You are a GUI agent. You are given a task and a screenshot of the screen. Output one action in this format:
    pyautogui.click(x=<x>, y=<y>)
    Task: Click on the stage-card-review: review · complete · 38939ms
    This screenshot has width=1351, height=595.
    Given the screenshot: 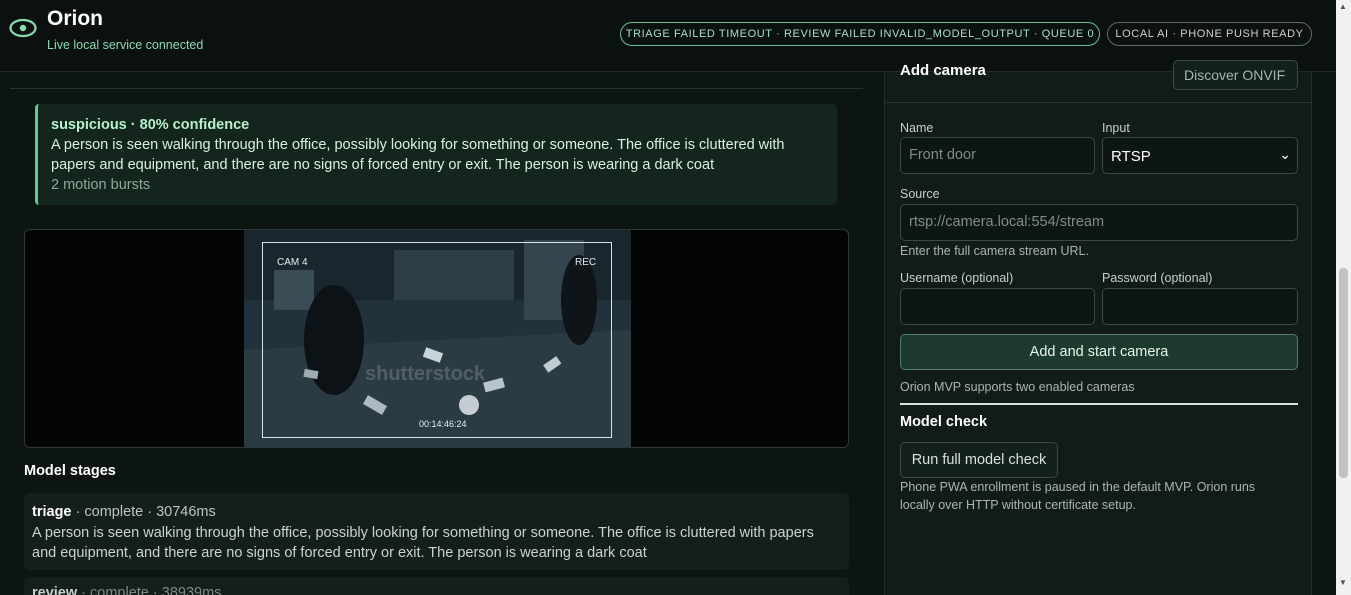 What is the action you would take?
    pyautogui.click(x=436, y=586)
    